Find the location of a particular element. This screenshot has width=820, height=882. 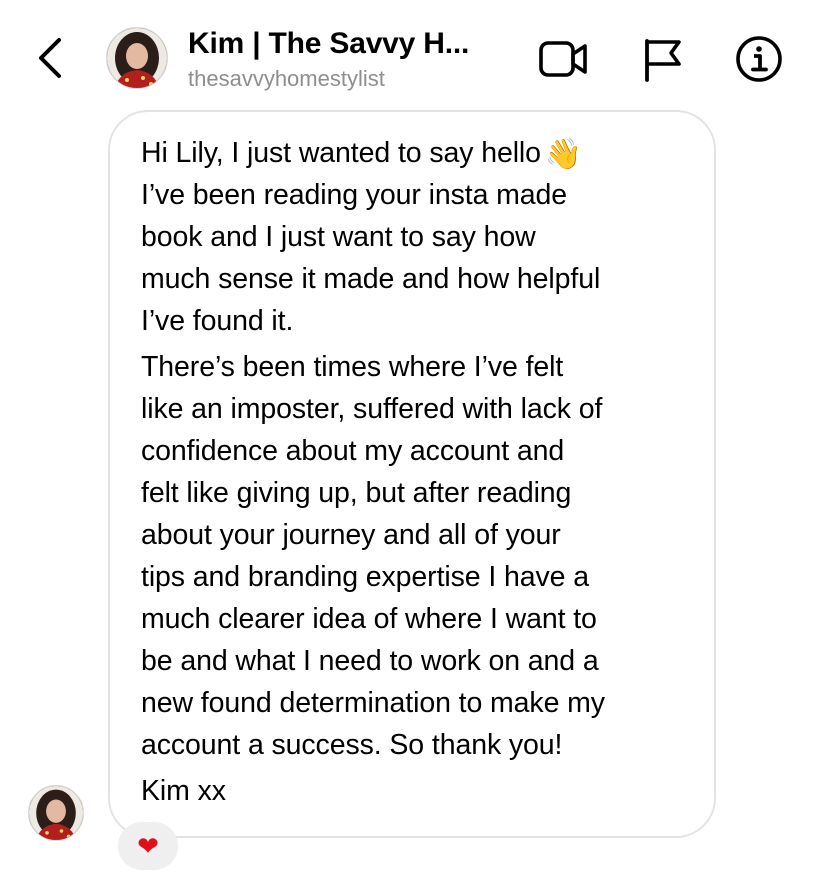

message-line: There’s been times where I’ve felt is located at coordinates (352, 367).